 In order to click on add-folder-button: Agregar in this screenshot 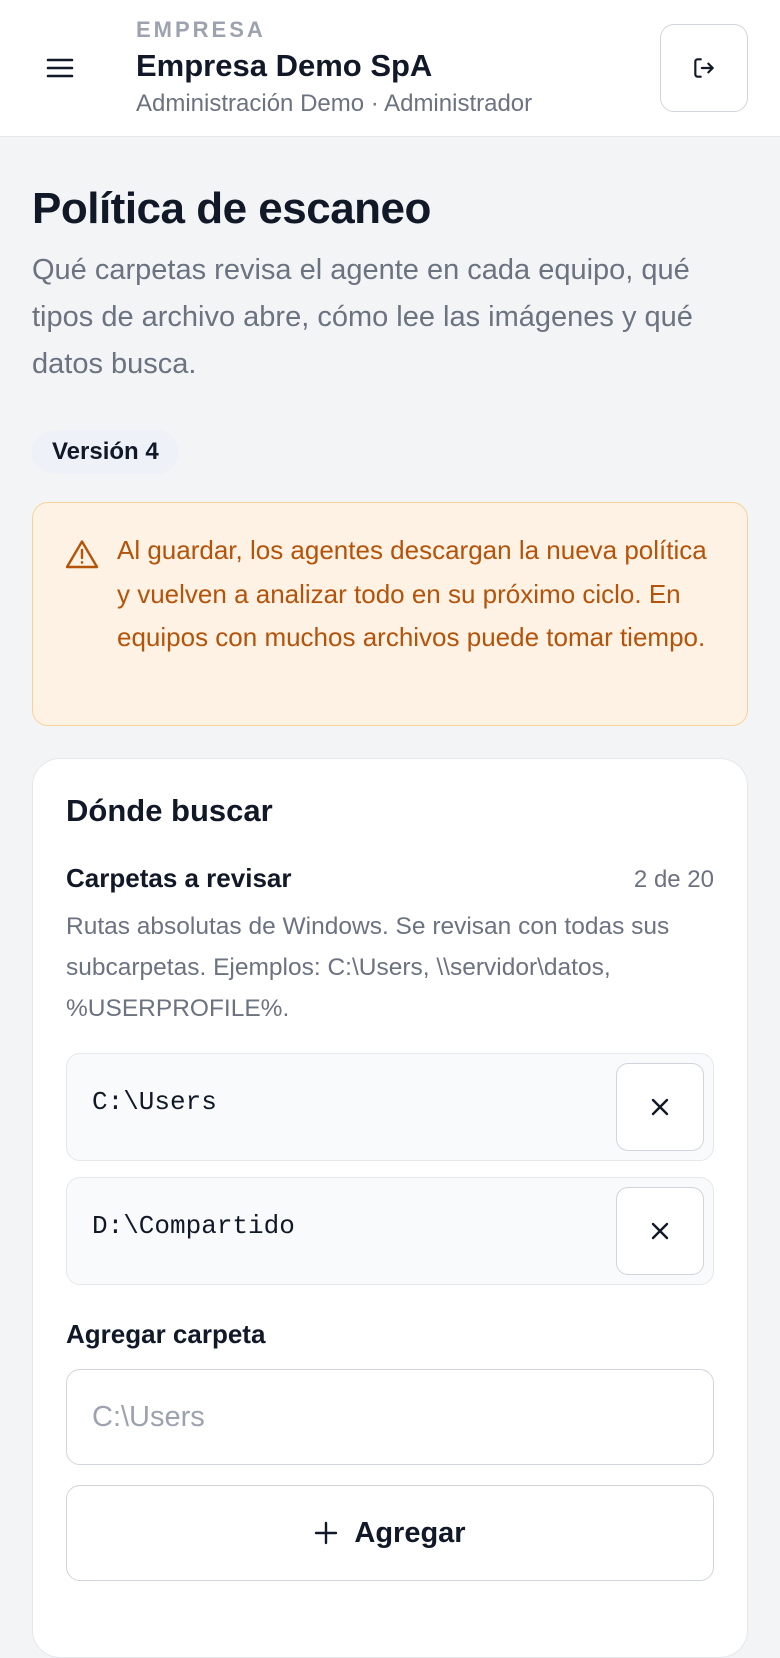, I will do `click(390, 1533)`.